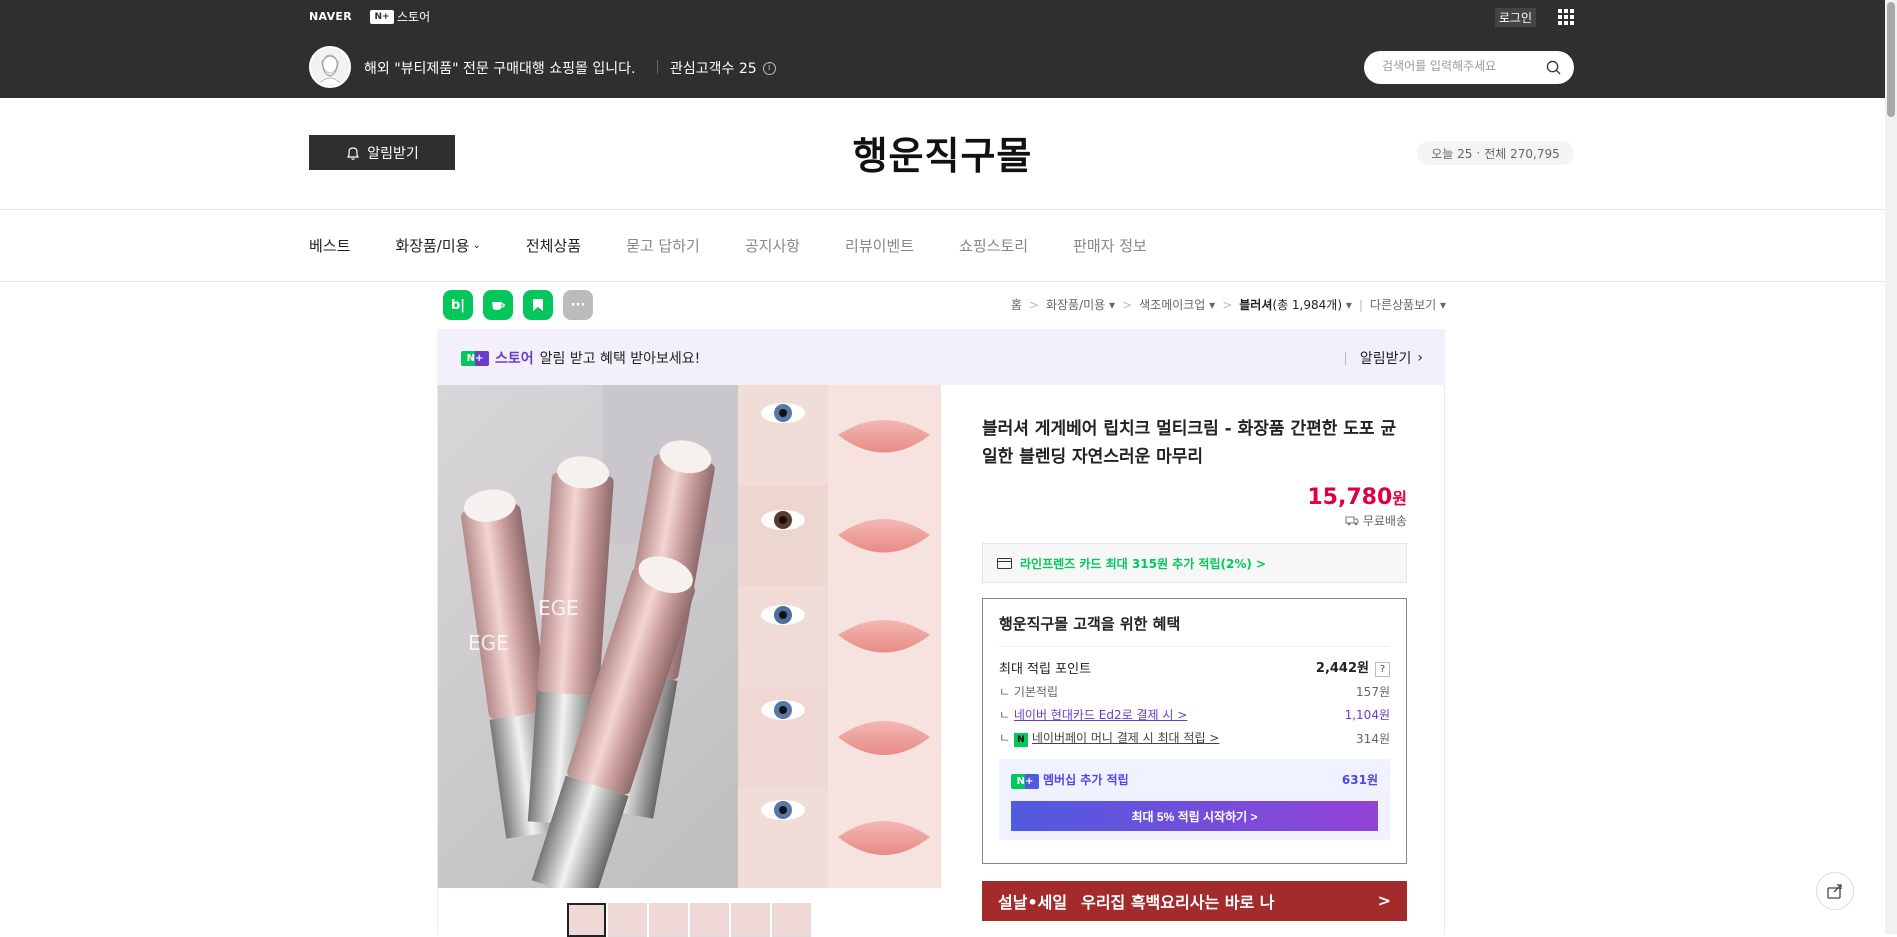  I want to click on promo-store-label: 스토어, so click(514, 359).